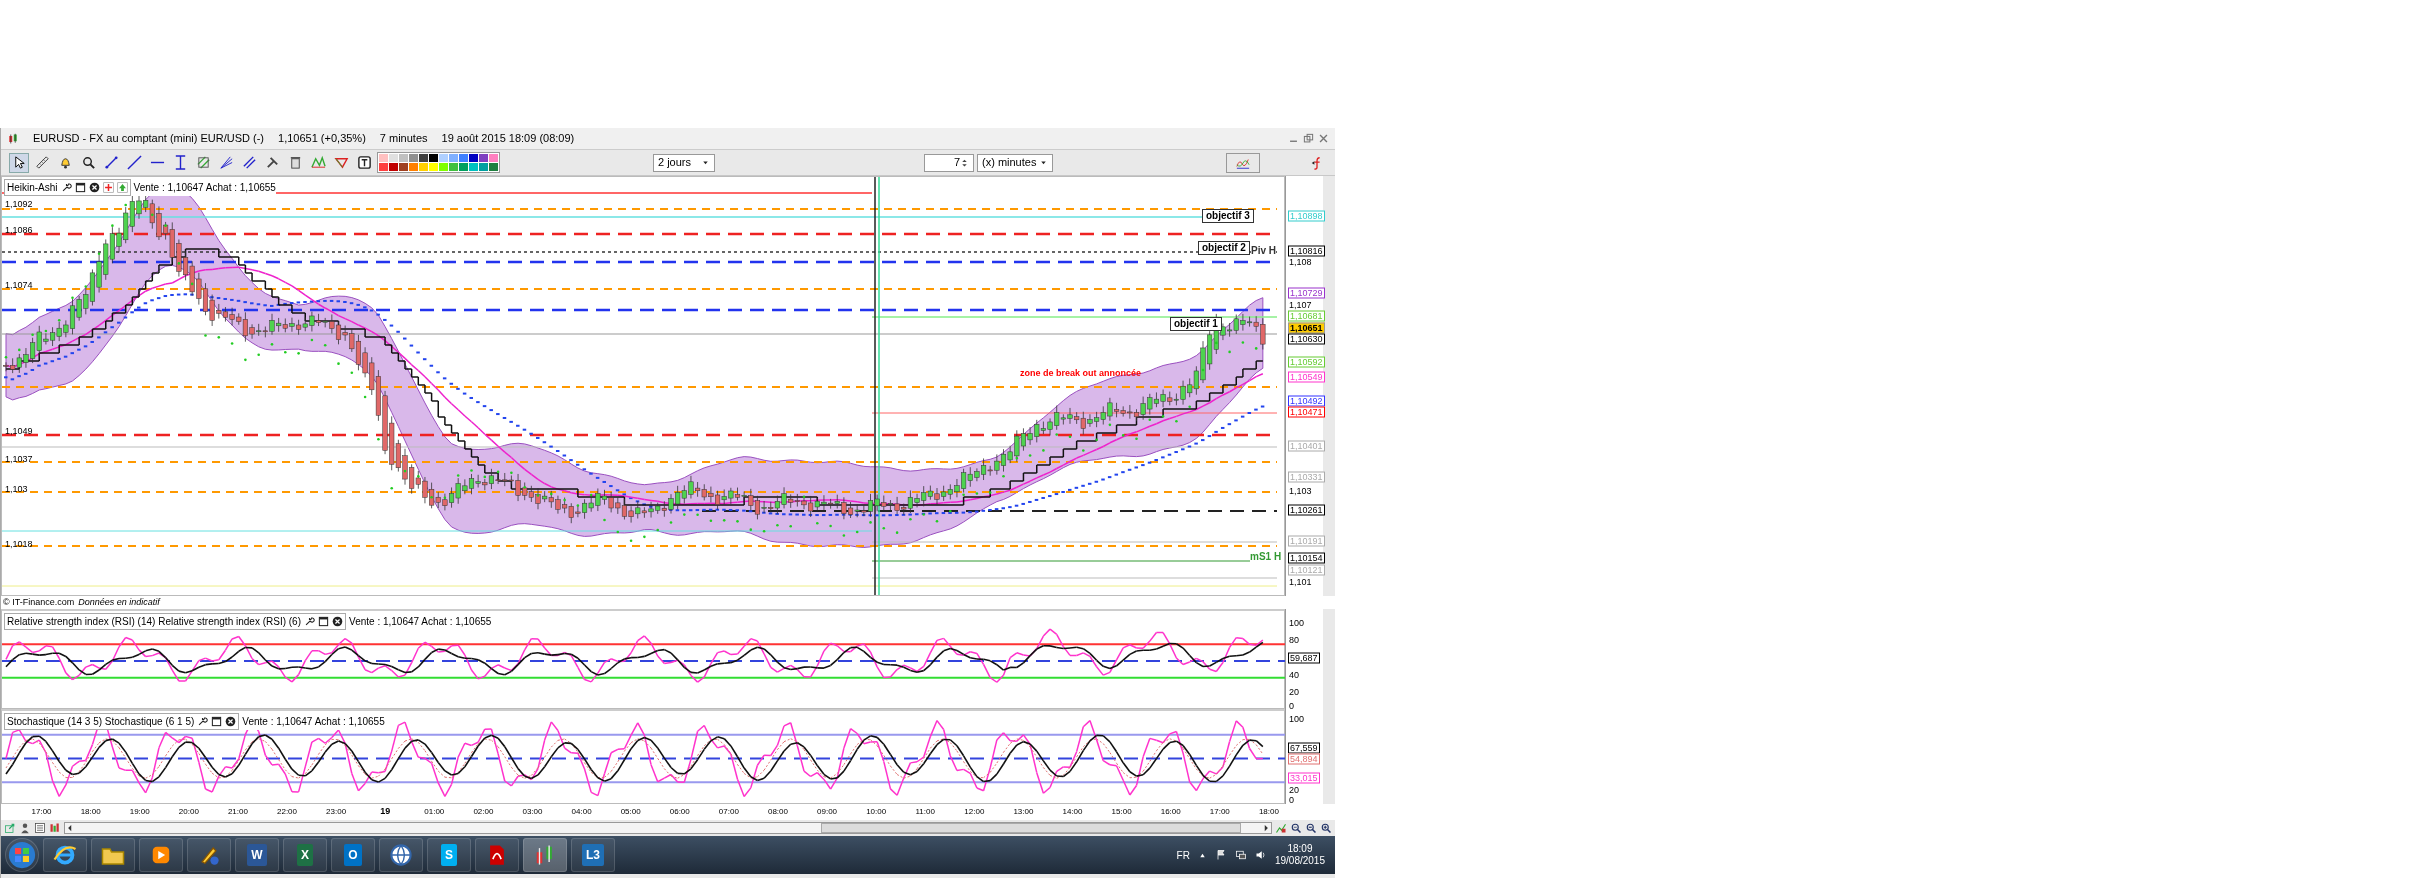 This screenshot has height=878, width=2432. Describe the element at coordinates (237, 812) in the screenshot. I see `time-label: 21:00` at that location.